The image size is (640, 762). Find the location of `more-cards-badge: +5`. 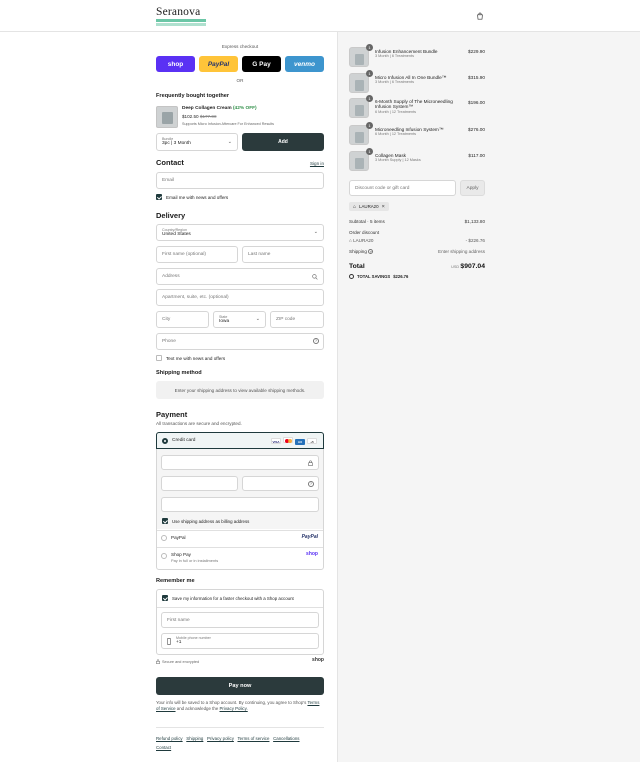

more-cards-badge: +5 is located at coordinates (312, 441).